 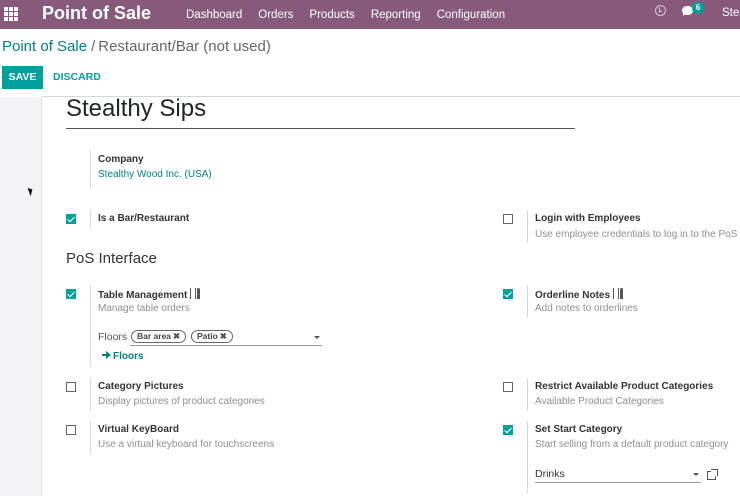 What do you see at coordinates (144, 218) in the screenshot?
I see `is-bar-label: Is a Bar/Restaurant` at bounding box center [144, 218].